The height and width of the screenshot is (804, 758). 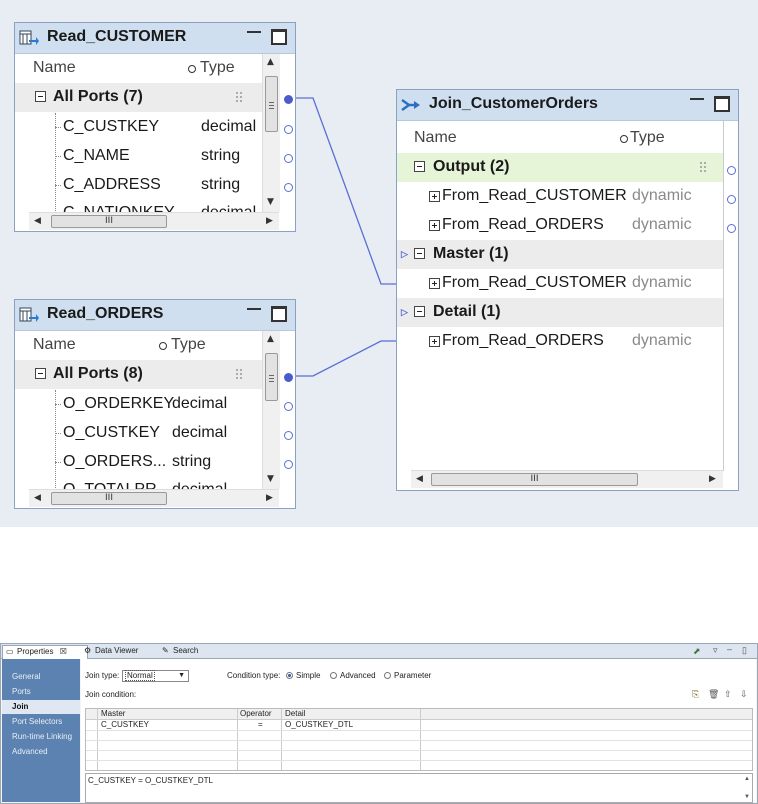 I want to click on view-menu-icon: ▿, so click(x=717, y=650).